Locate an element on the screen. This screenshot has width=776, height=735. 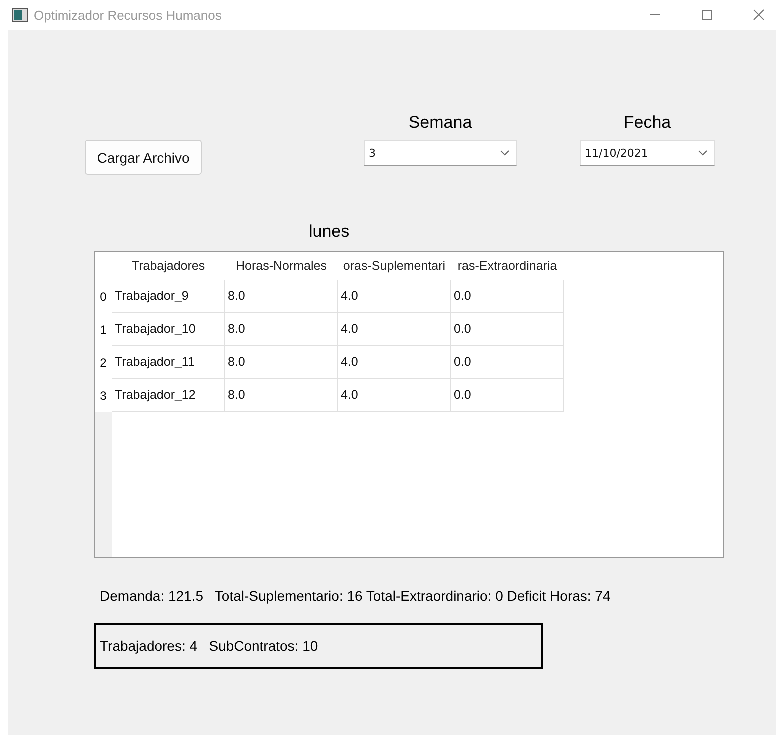
close-icon is located at coordinates (759, 15).